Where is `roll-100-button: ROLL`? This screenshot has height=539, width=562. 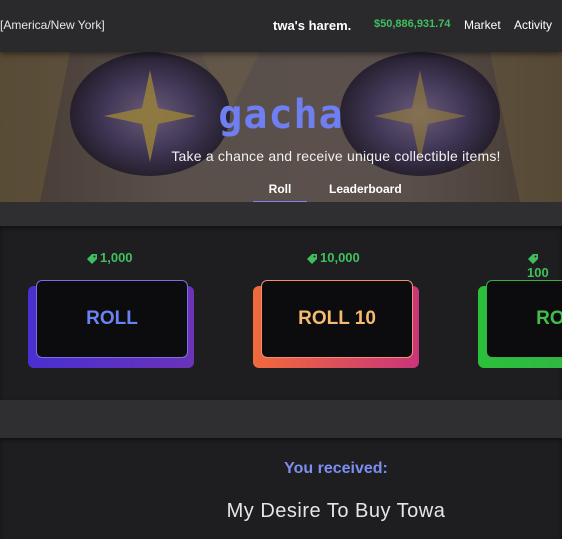
roll-100-button: ROLL is located at coordinates (520, 323).